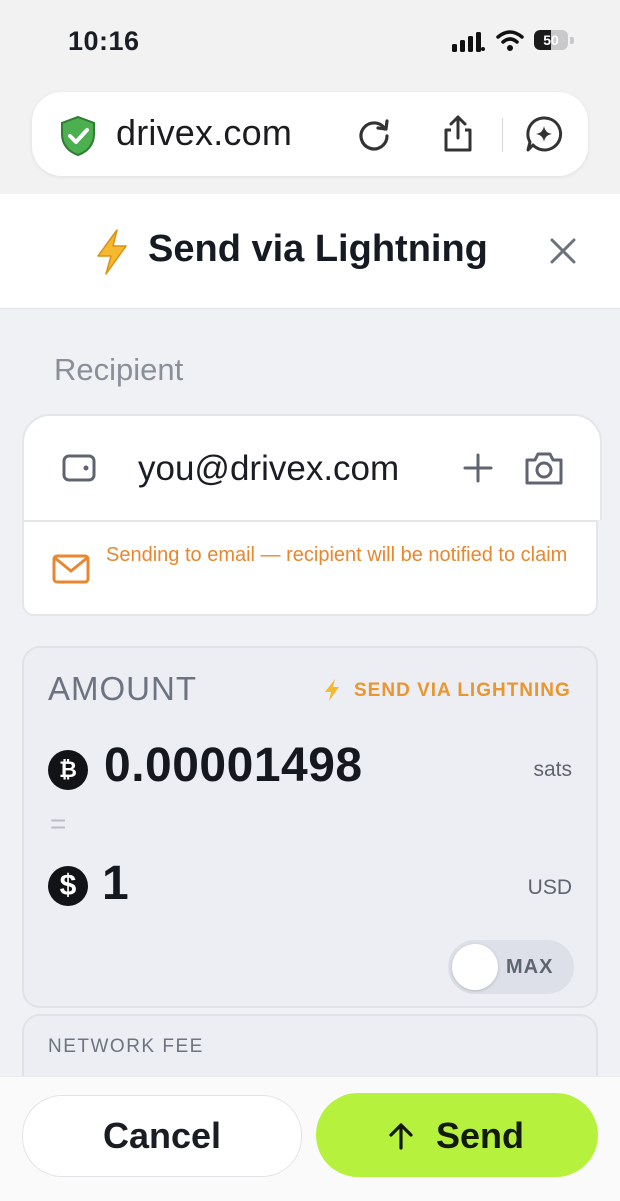 This screenshot has width=620, height=1201. I want to click on action-bar: Cancel Send, so click(310, 1138).